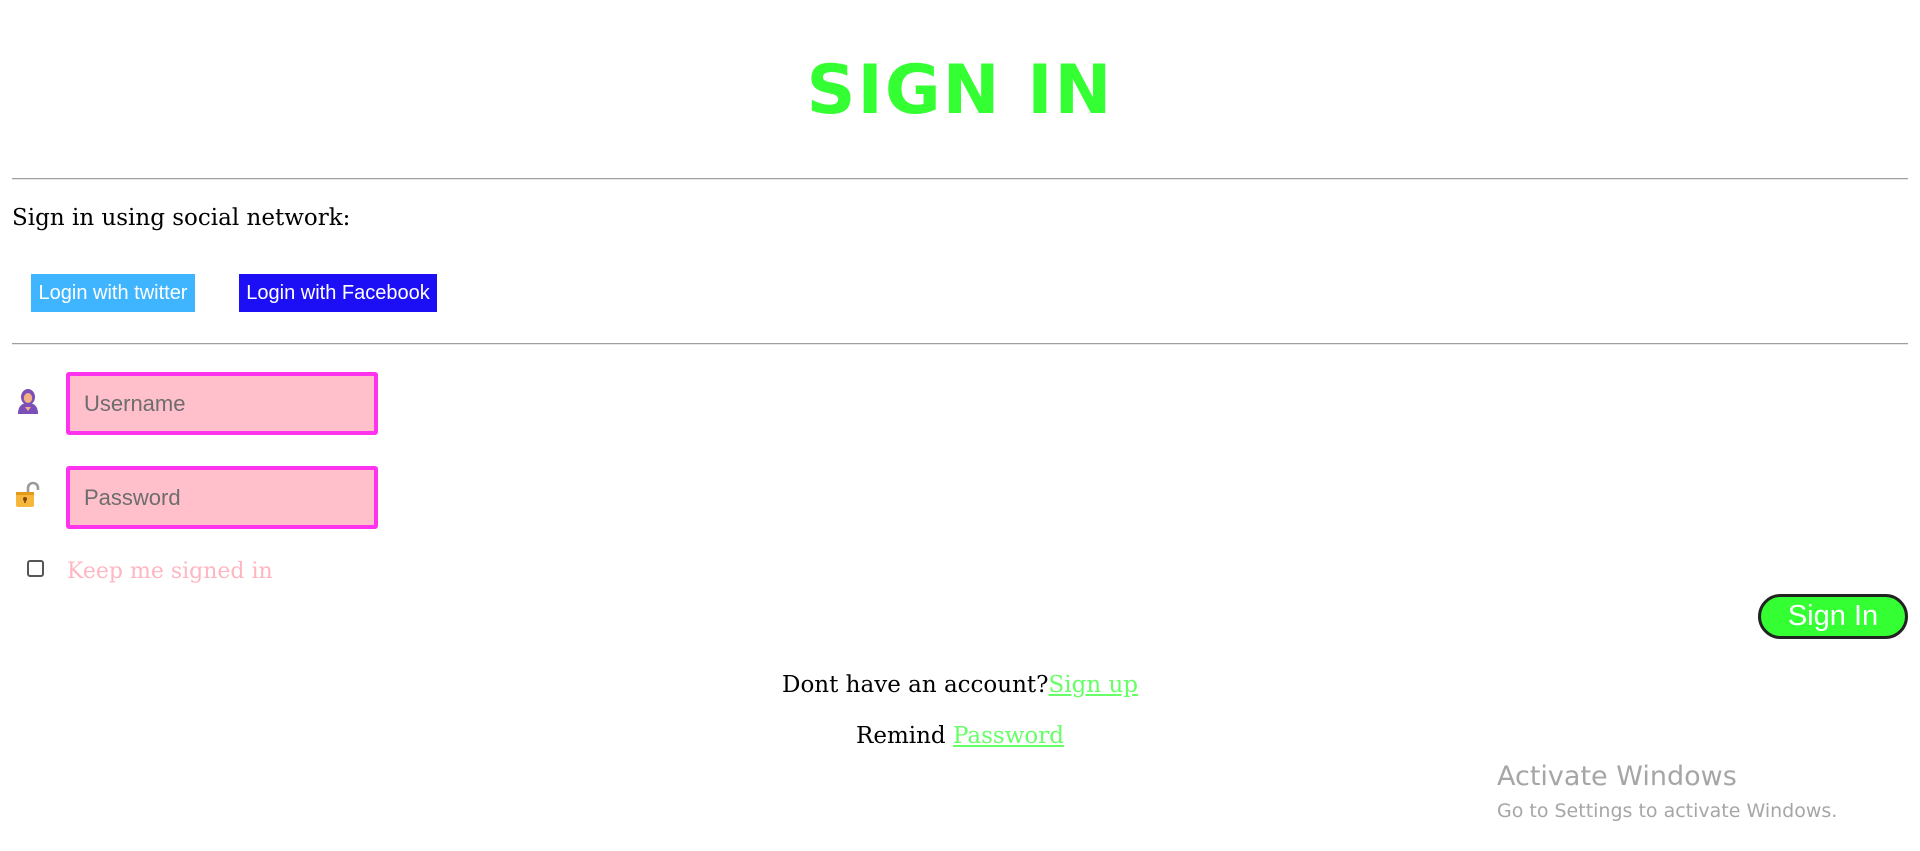 The height and width of the screenshot is (851, 1920). I want to click on keep-signed-in-label: Keep me signed in, so click(170, 571).